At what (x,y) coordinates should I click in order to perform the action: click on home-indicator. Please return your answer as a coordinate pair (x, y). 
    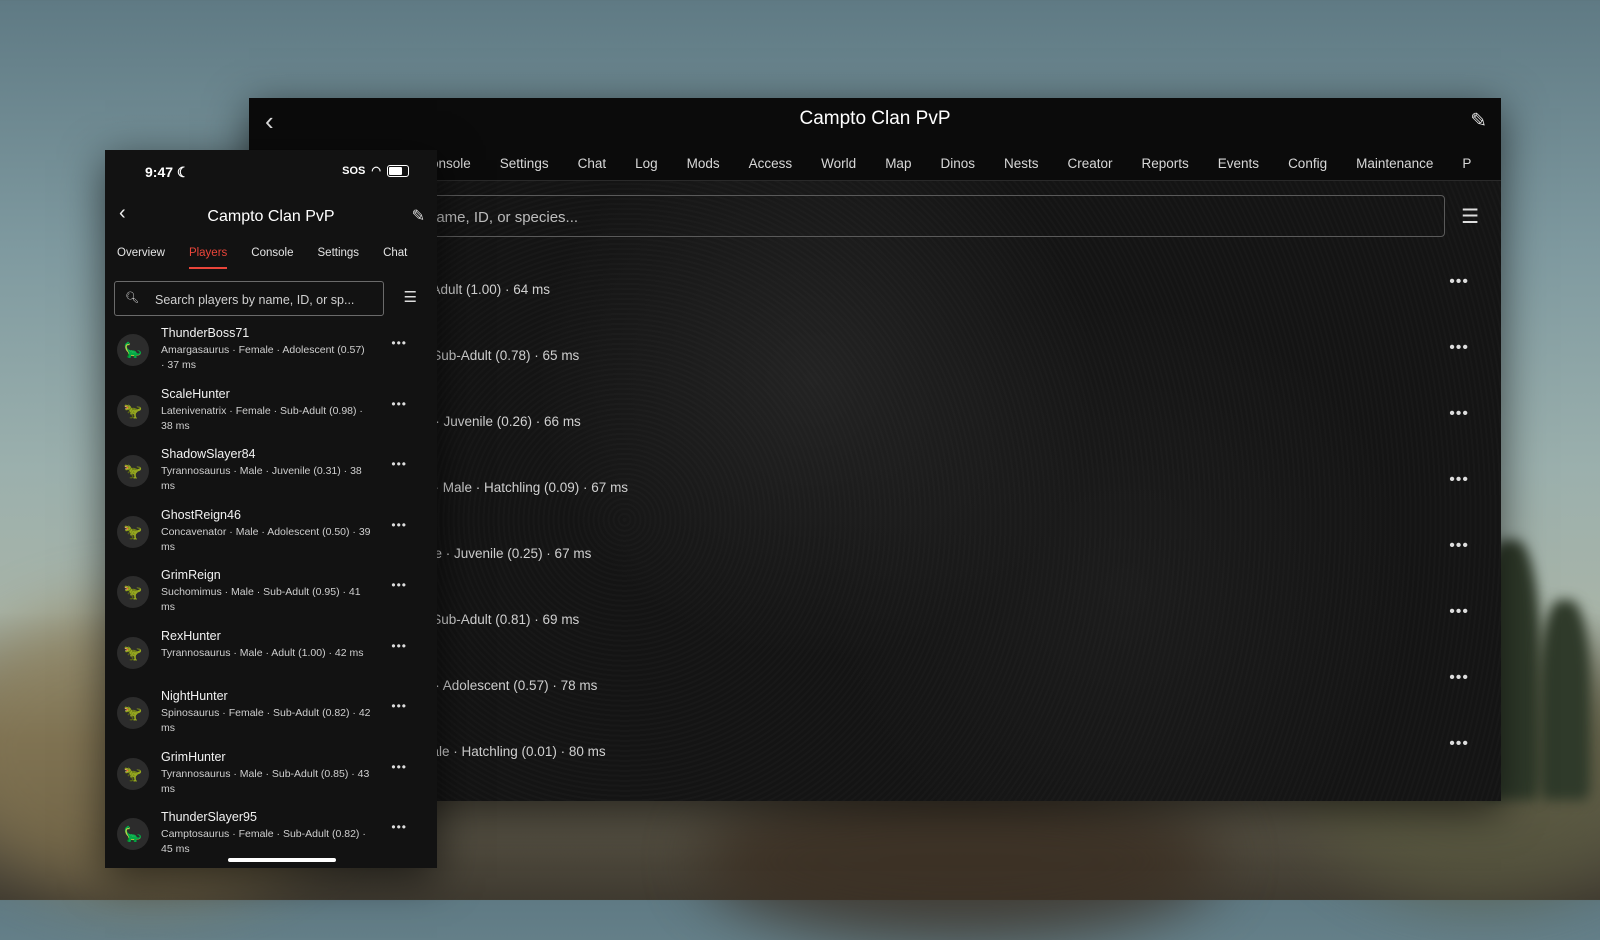
    Looking at the image, I should click on (282, 860).